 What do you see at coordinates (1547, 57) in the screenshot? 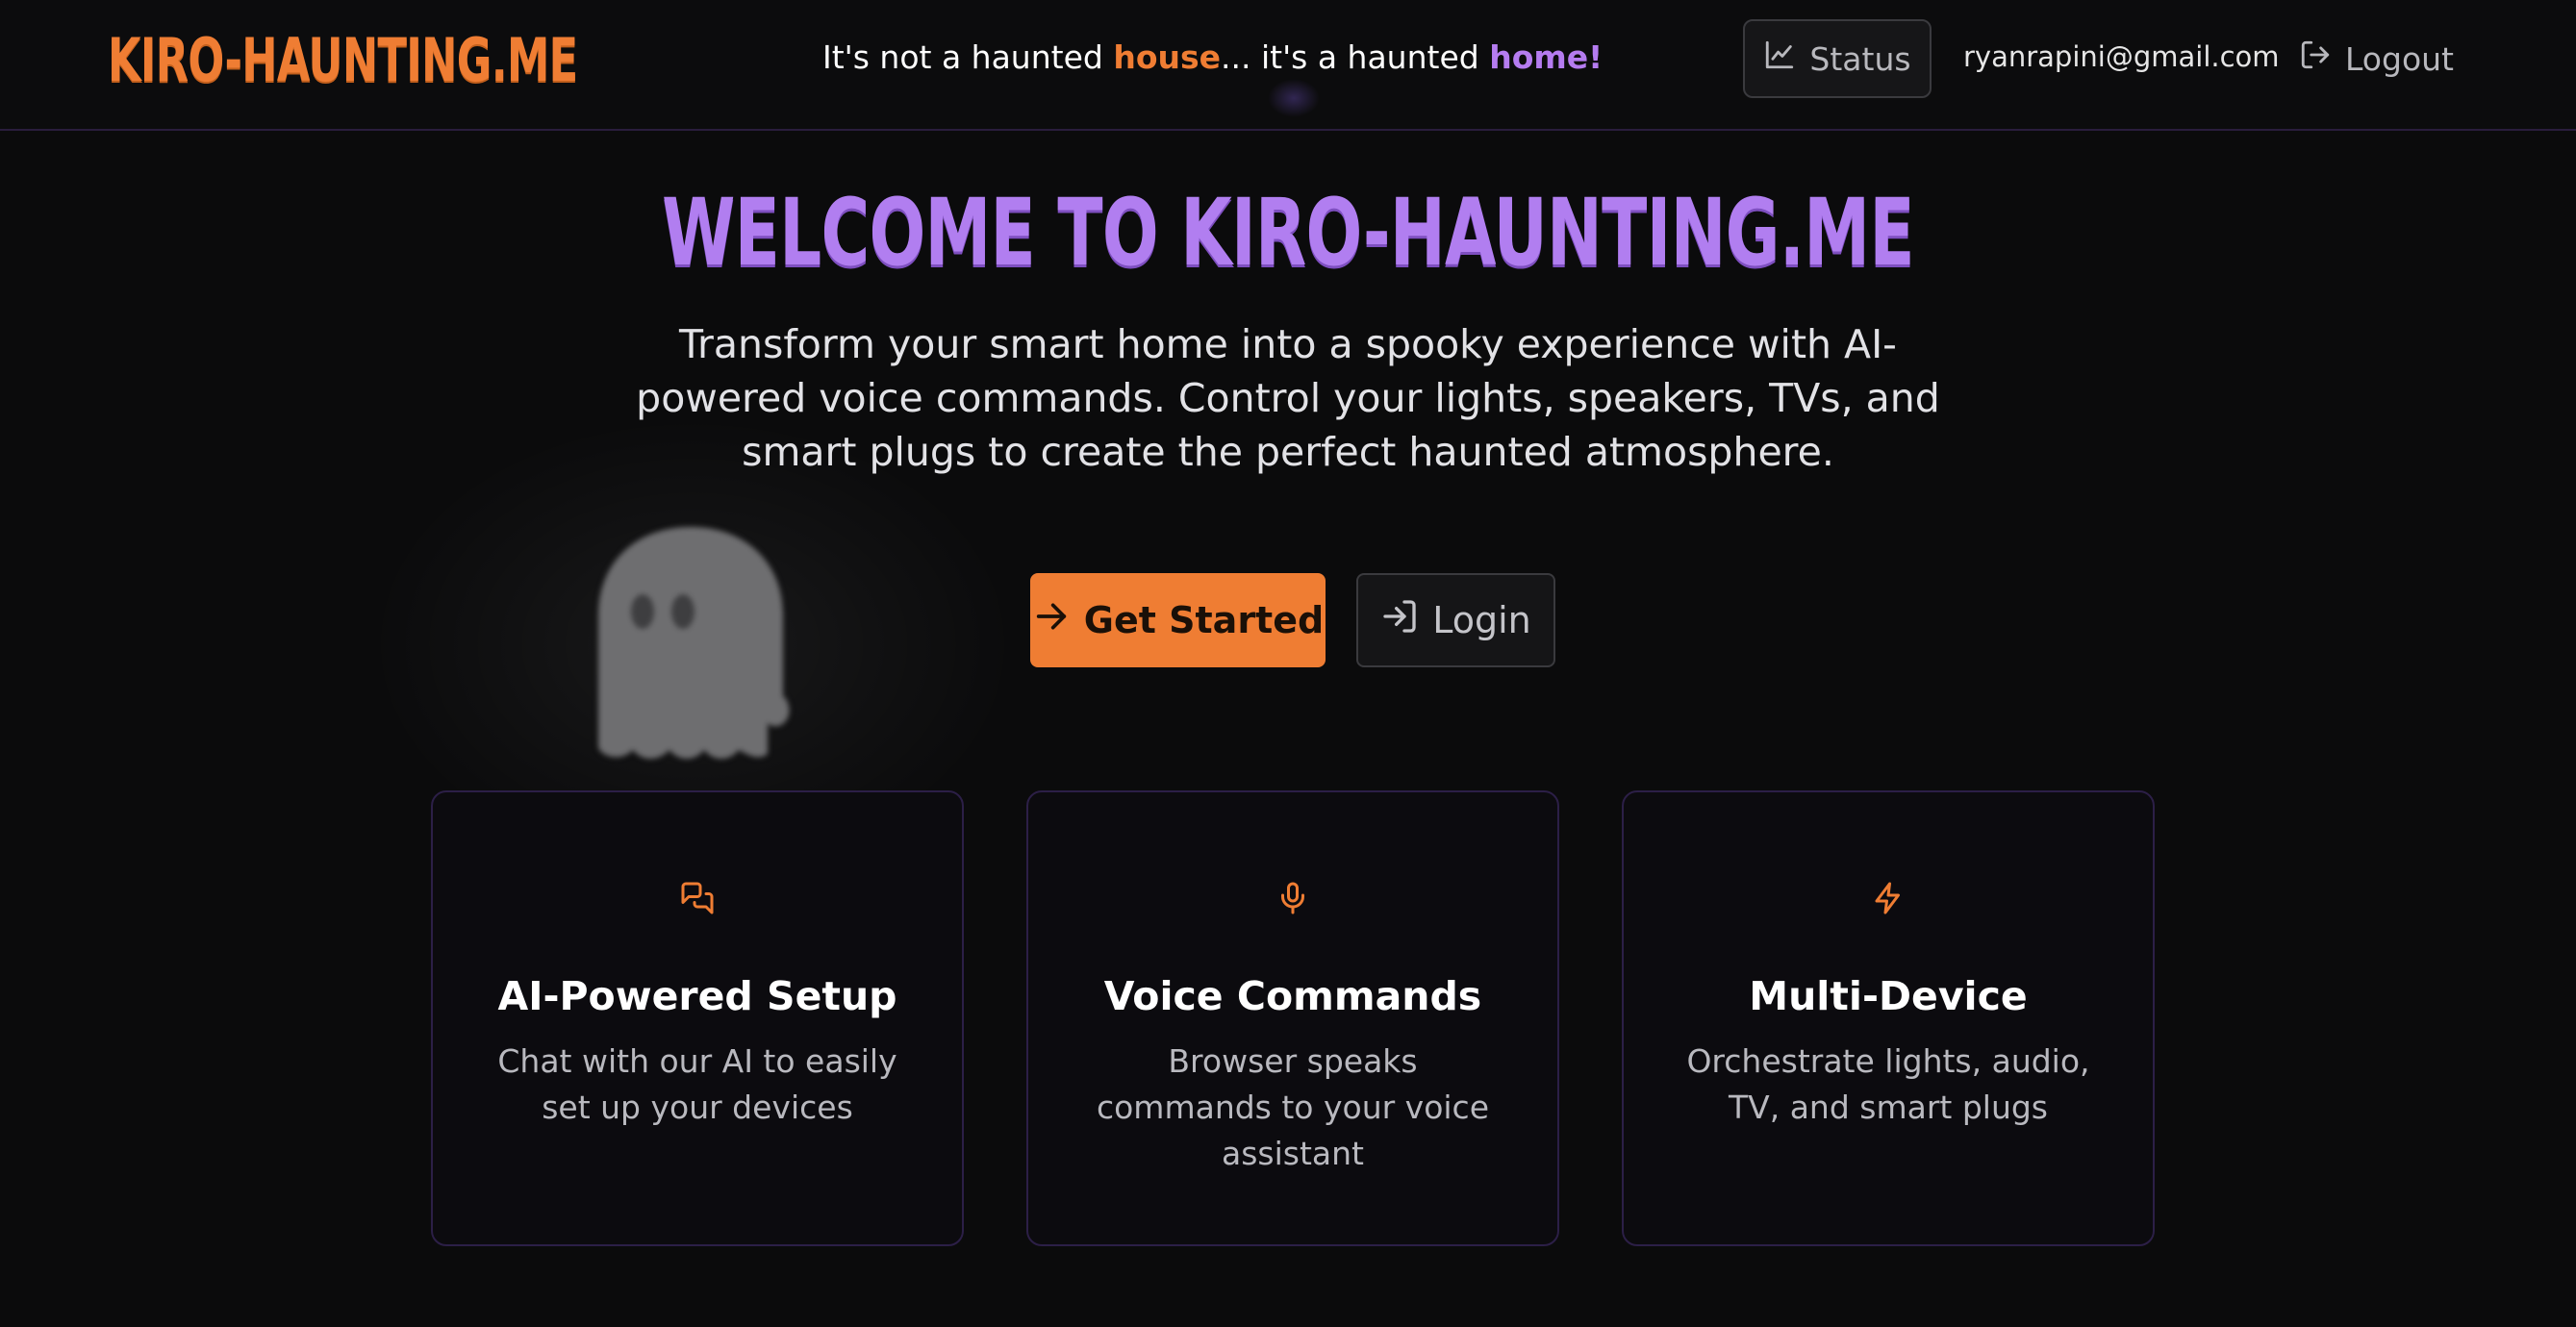
I see `tagline-home: home!` at bounding box center [1547, 57].